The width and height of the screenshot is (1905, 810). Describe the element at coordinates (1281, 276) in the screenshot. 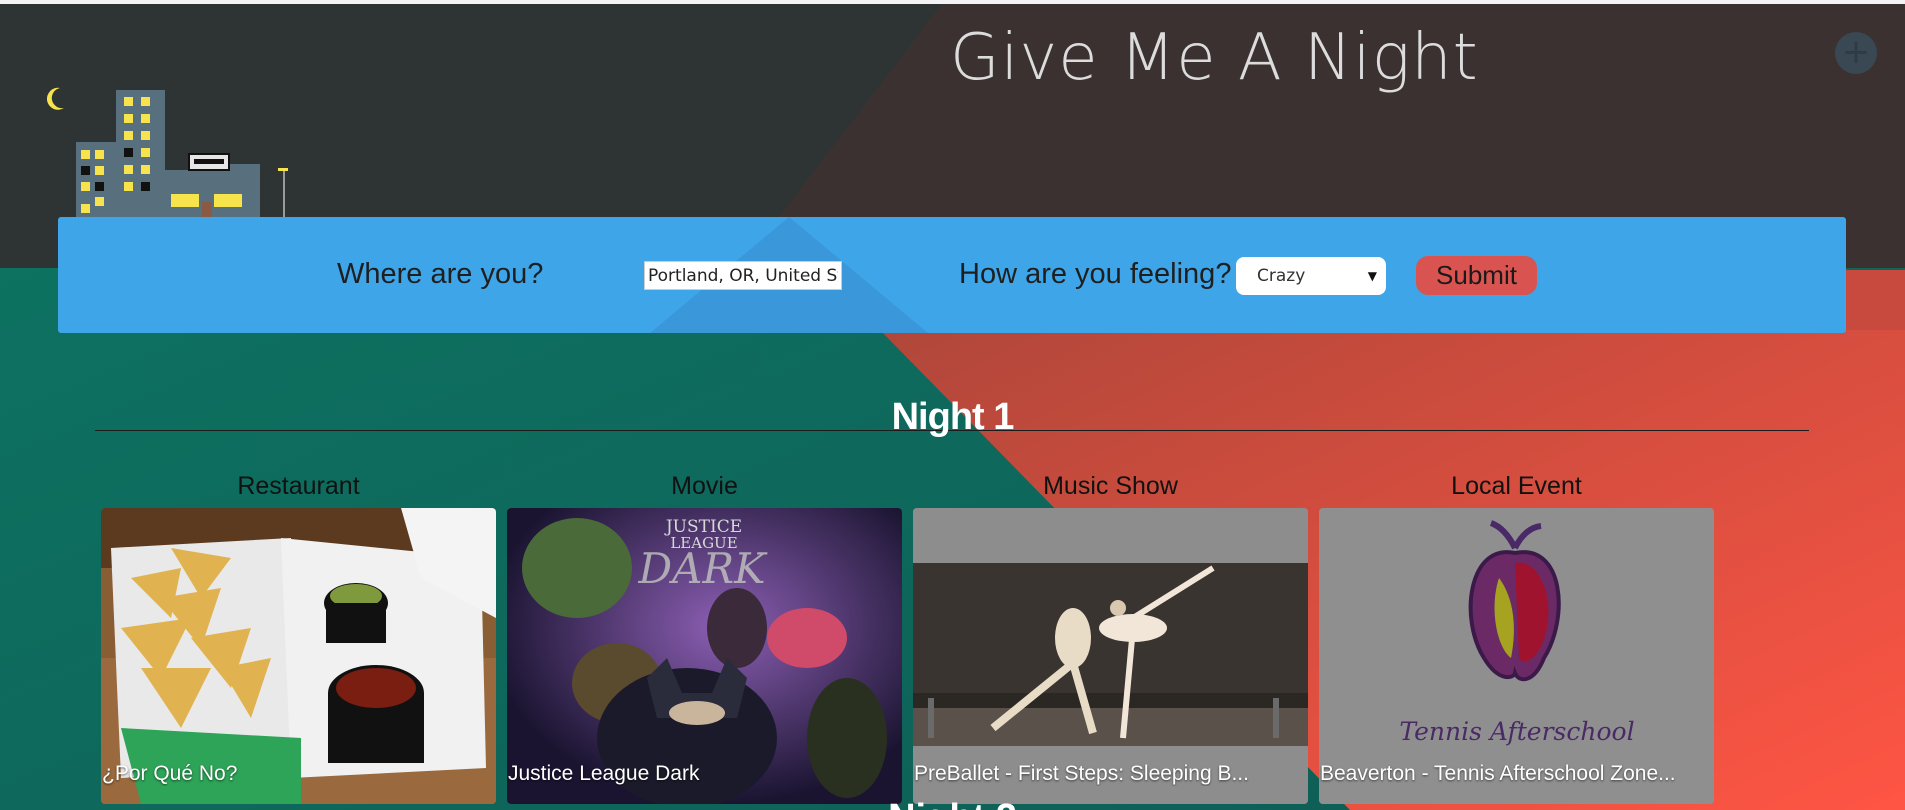

I see `mood-selected-value: Crazy` at that location.